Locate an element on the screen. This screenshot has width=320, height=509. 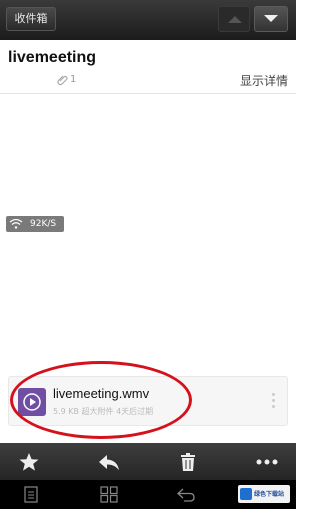
previous-message-button is located at coordinates (234, 19).